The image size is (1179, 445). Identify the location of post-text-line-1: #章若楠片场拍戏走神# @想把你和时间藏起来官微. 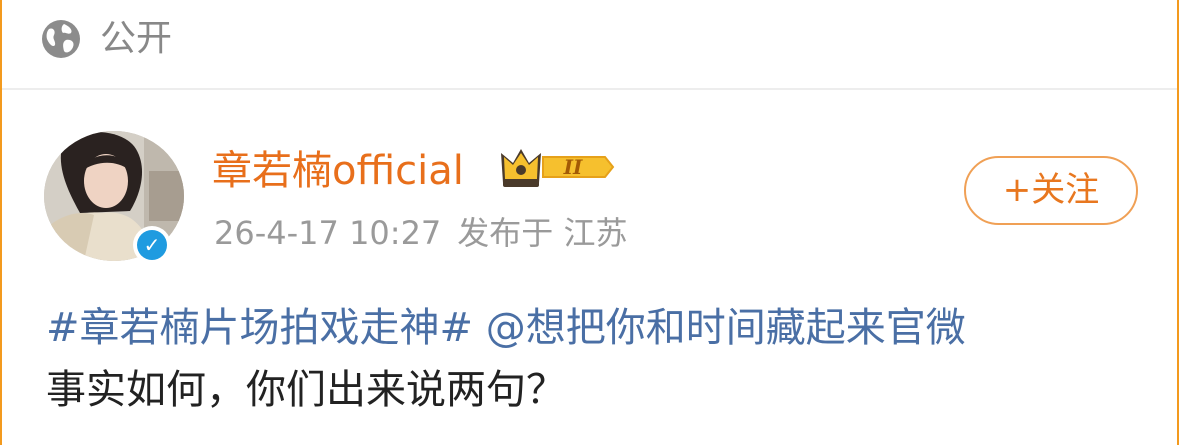
(506, 328).